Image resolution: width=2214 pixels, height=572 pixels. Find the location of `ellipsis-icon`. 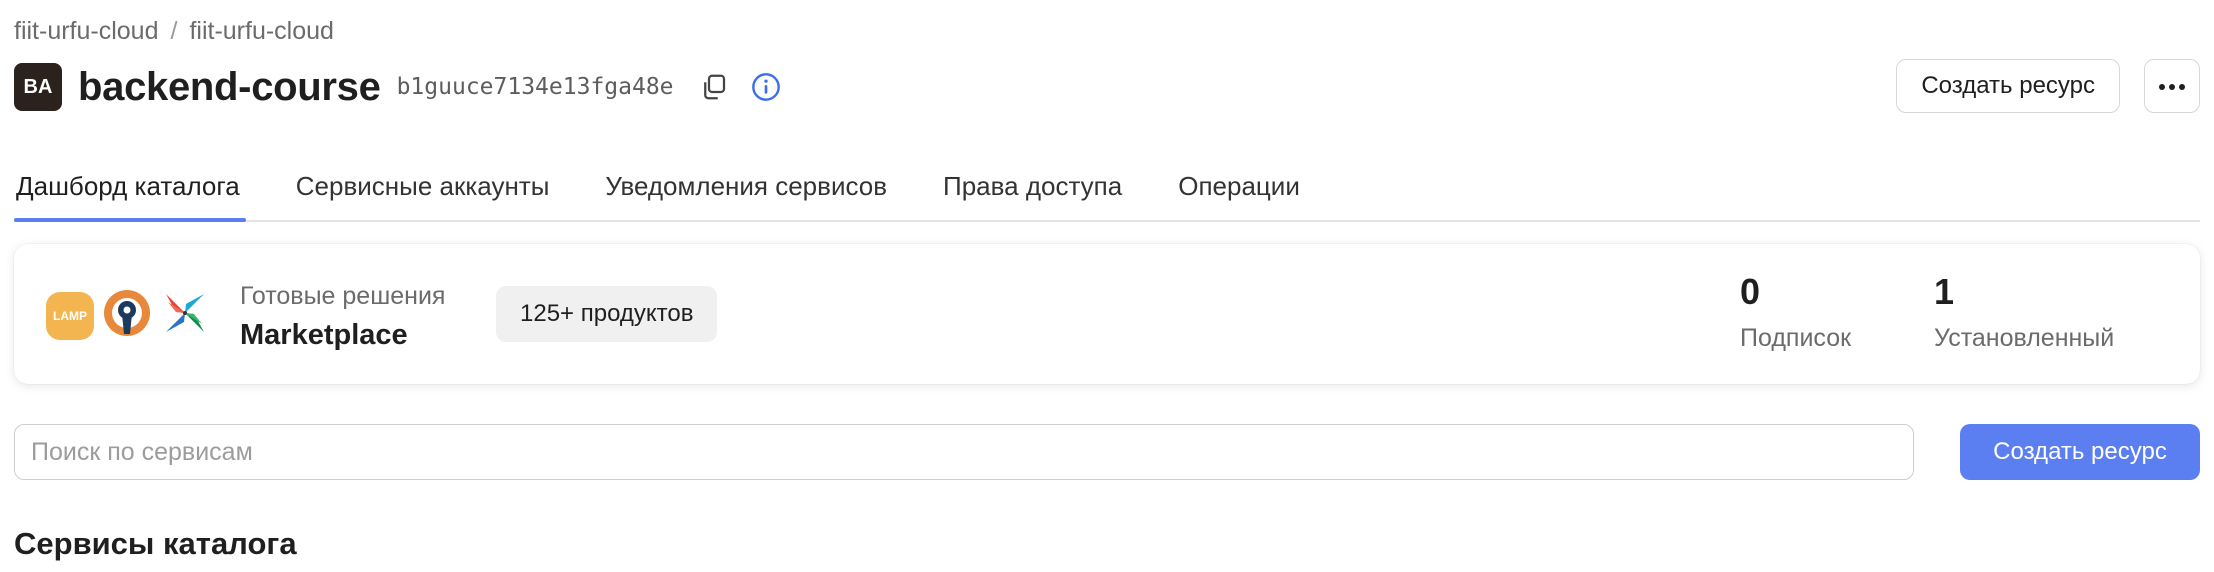

ellipsis-icon is located at coordinates (2172, 86).